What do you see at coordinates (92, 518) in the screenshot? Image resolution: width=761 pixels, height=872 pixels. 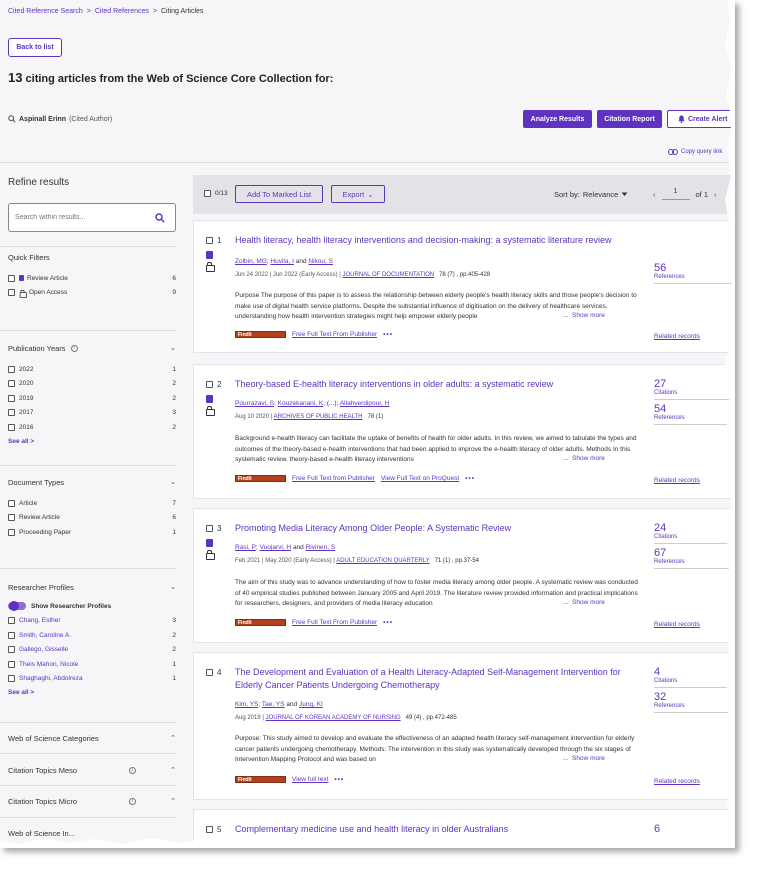 I see `filter-review-article-type: Review Article 6` at bounding box center [92, 518].